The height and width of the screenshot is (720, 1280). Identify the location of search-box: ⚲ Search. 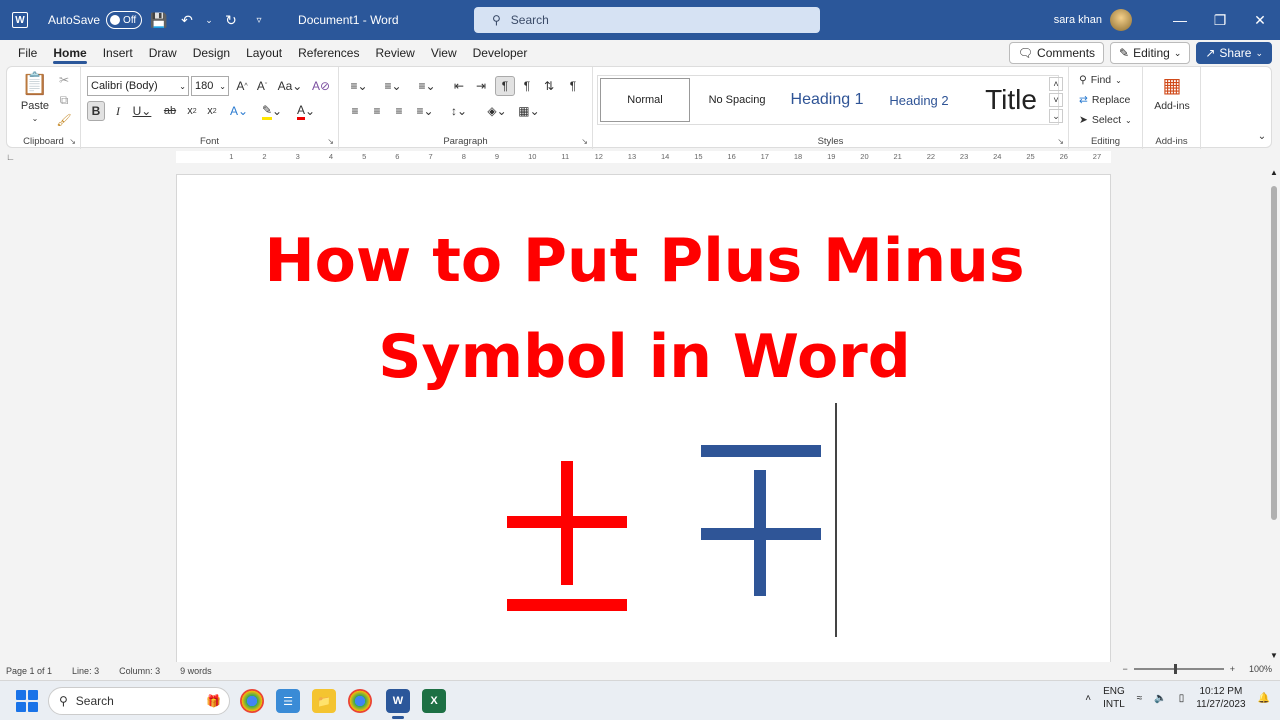
(647, 20).